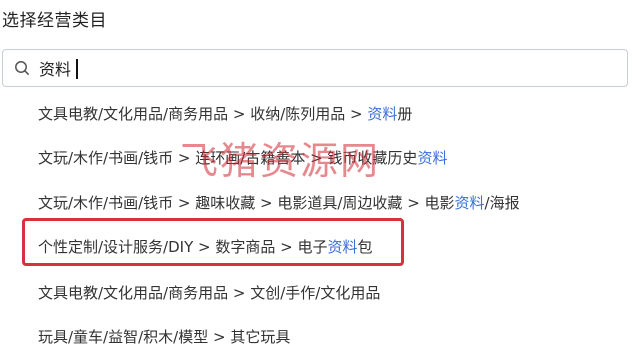 The height and width of the screenshot is (351, 632). I want to click on category-path: 文具电教/文化用品/商务用品 > 收纳/陈列用品 >, so click(203, 114).